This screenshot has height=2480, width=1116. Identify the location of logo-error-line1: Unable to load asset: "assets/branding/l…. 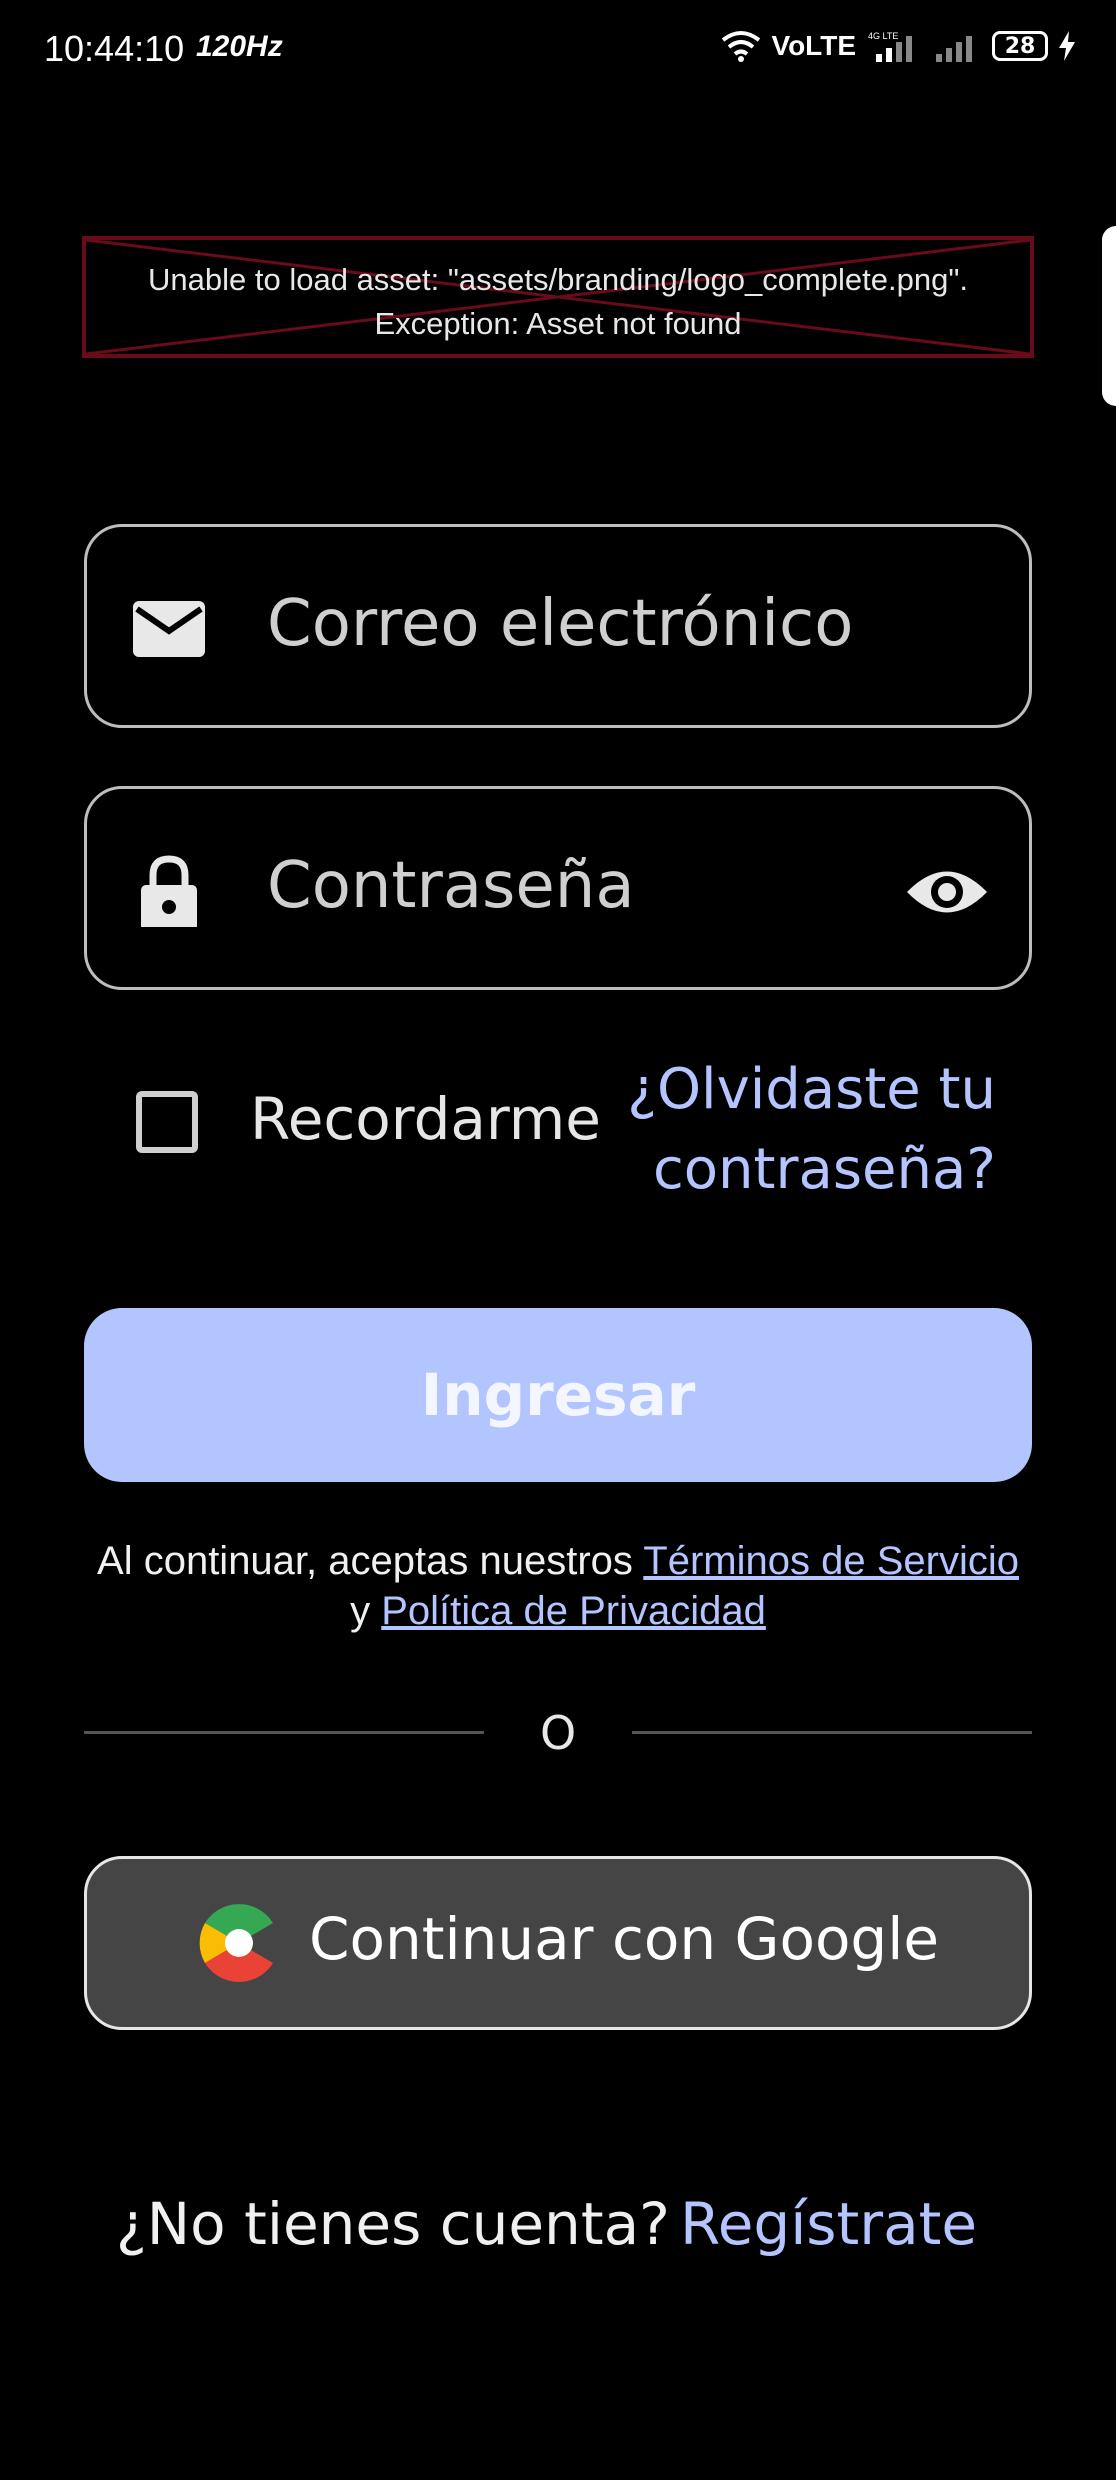
(558, 279).